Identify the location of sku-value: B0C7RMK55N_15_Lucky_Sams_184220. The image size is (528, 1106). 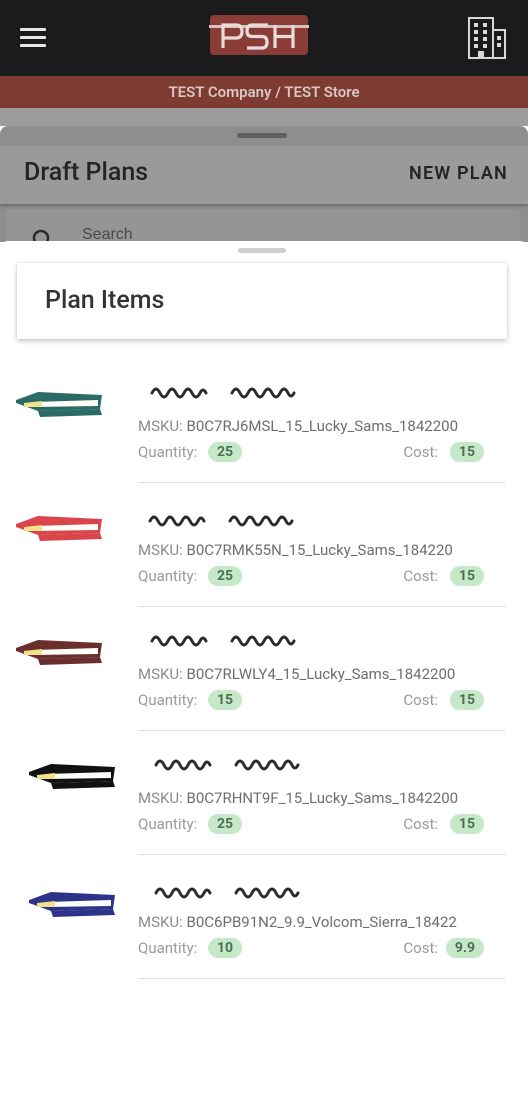
(319, 550).